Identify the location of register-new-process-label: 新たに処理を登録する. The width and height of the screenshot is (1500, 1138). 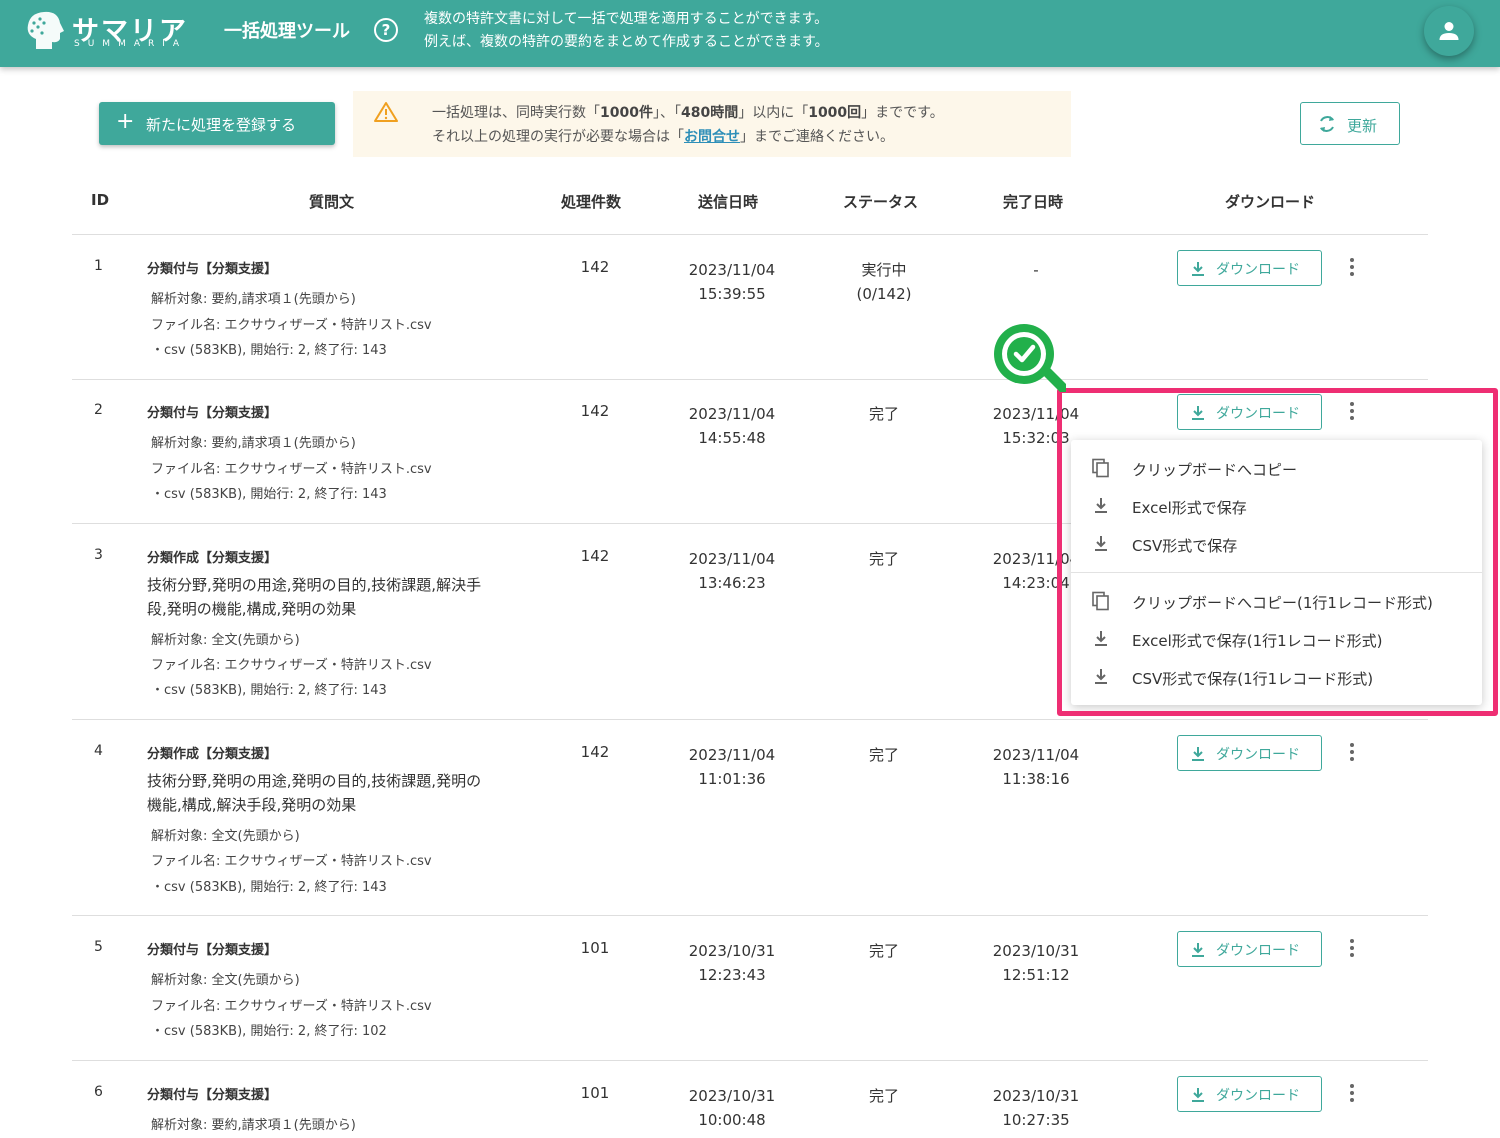
(221, 125).